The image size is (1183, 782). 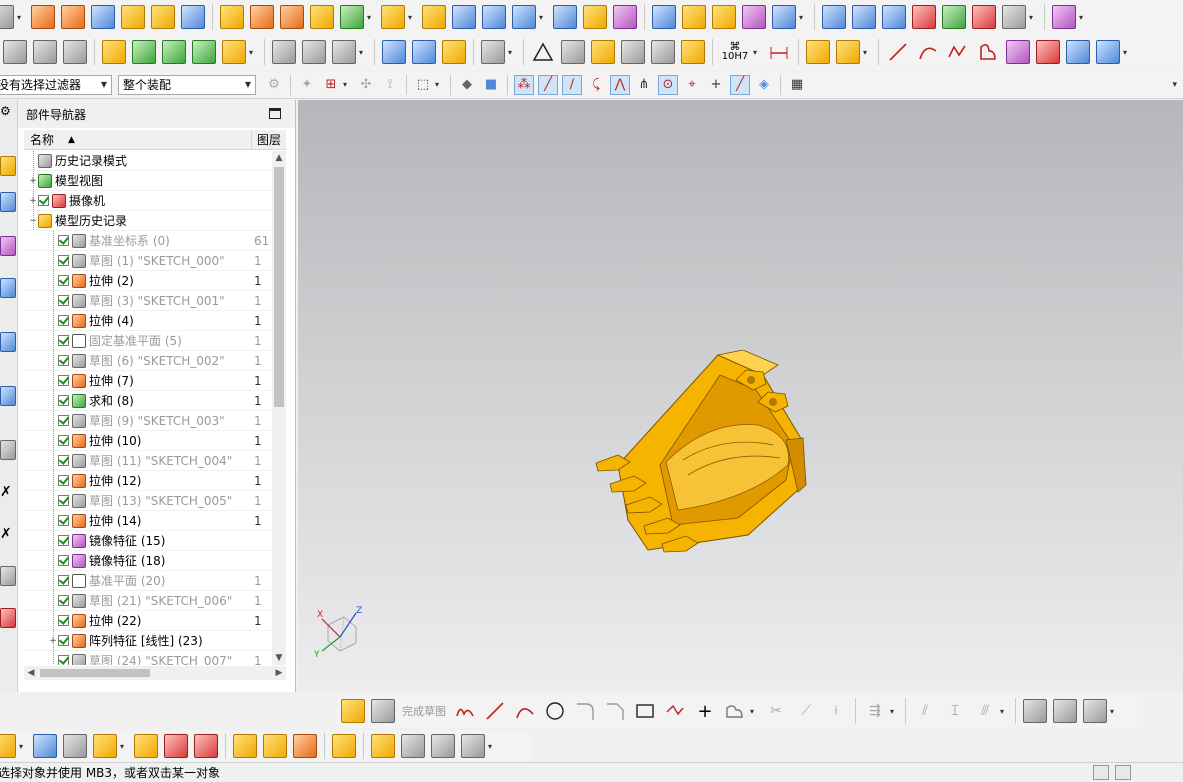 I want to click on pmi-note-icon, so click(x=234, y=52).